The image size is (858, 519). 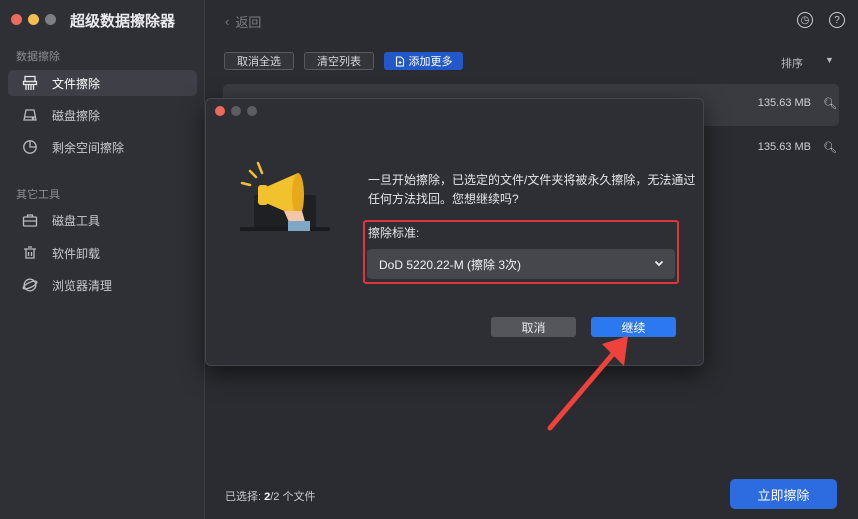 I want to click on erase-now-button: 立即擦除, so click(x=783, y=494).